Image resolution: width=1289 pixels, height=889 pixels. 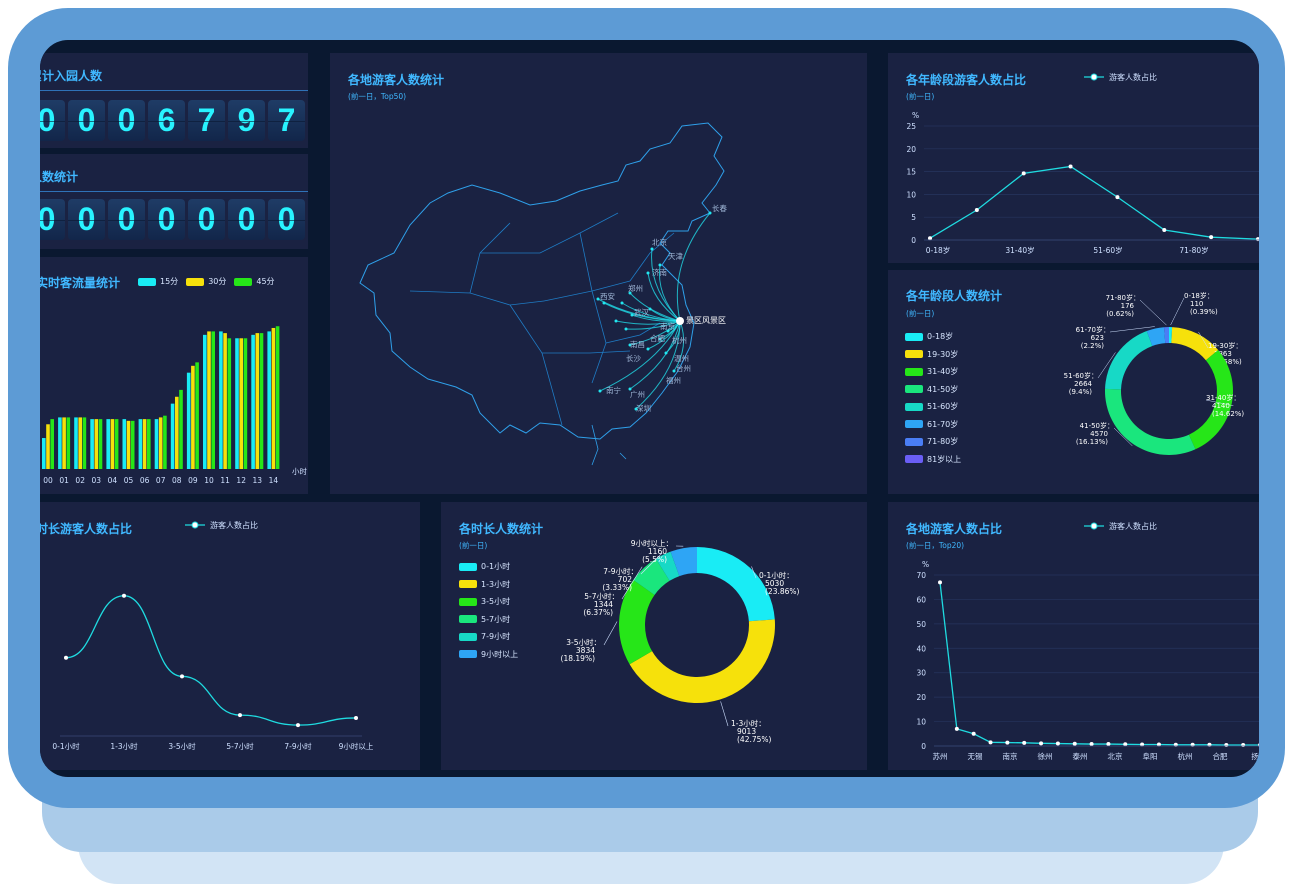 What do you see at coordinates (641, 312) in the screenshot?
I see `city-label: 武汉` at bounding box center [641, 312].